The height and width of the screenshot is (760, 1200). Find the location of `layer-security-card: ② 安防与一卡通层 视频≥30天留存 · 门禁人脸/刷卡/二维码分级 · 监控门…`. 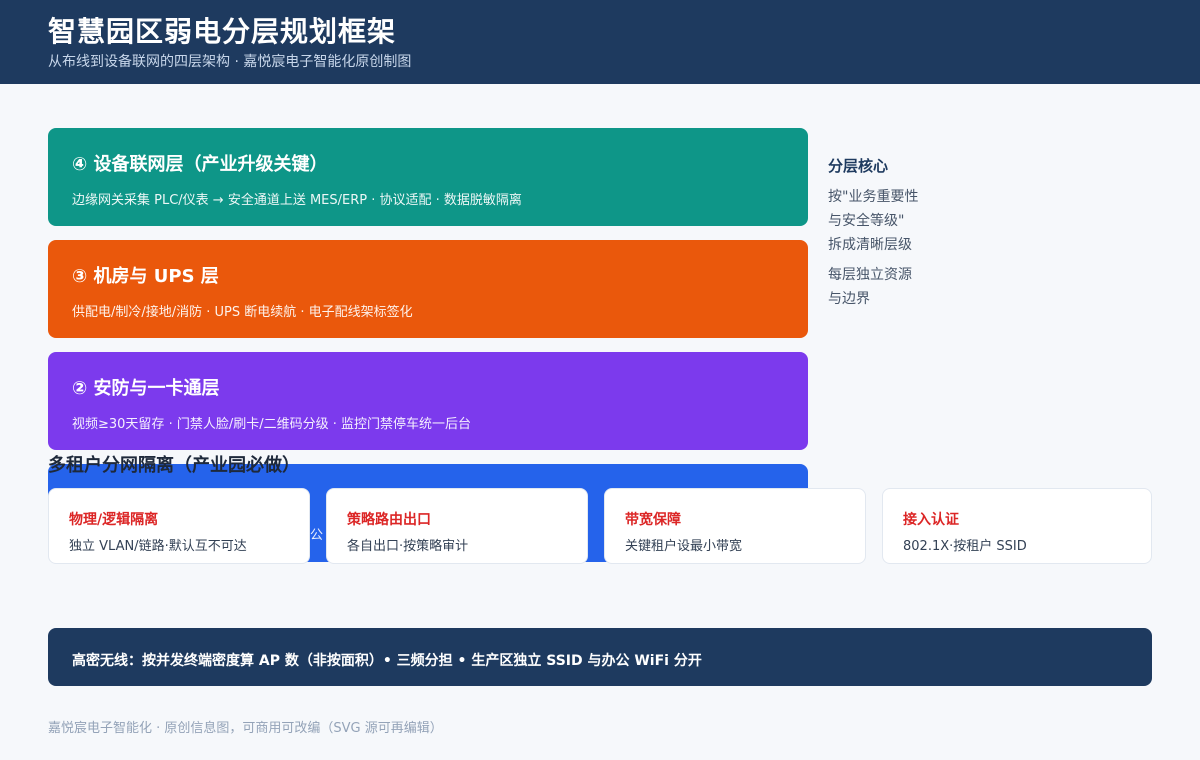

layer-security-card: ② 安防与一卡通层 视频≥30天留存 · 门禁人脸/刷卡/二维码分级 · 监控门… is located at coordinates (428, 401).